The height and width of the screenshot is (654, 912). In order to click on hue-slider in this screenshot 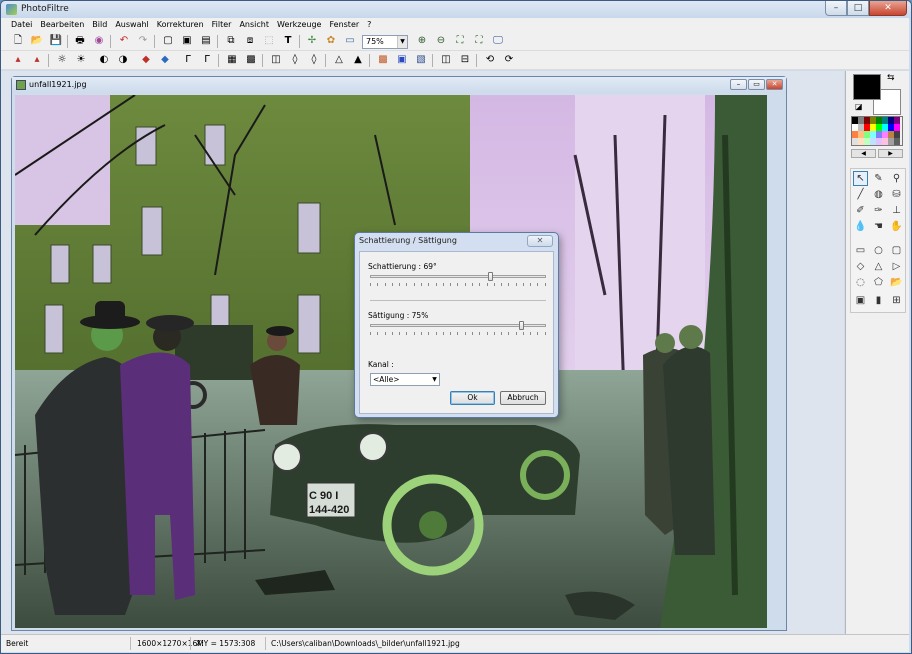, I will do `click(458, 276)`.